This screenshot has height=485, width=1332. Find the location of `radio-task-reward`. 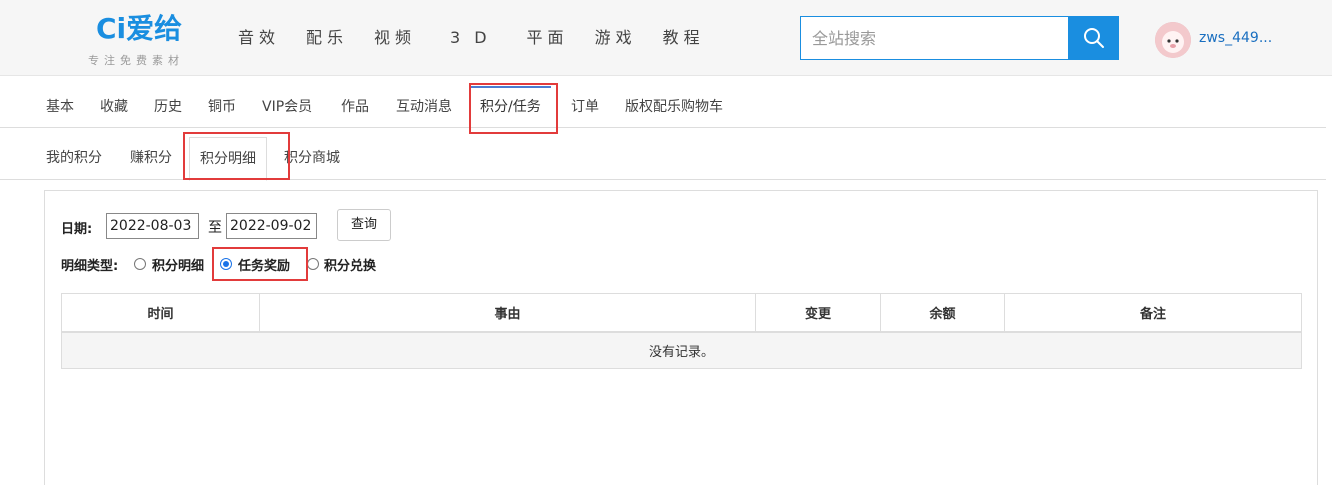

radio-task-reward is located at coordinates (226, 264).